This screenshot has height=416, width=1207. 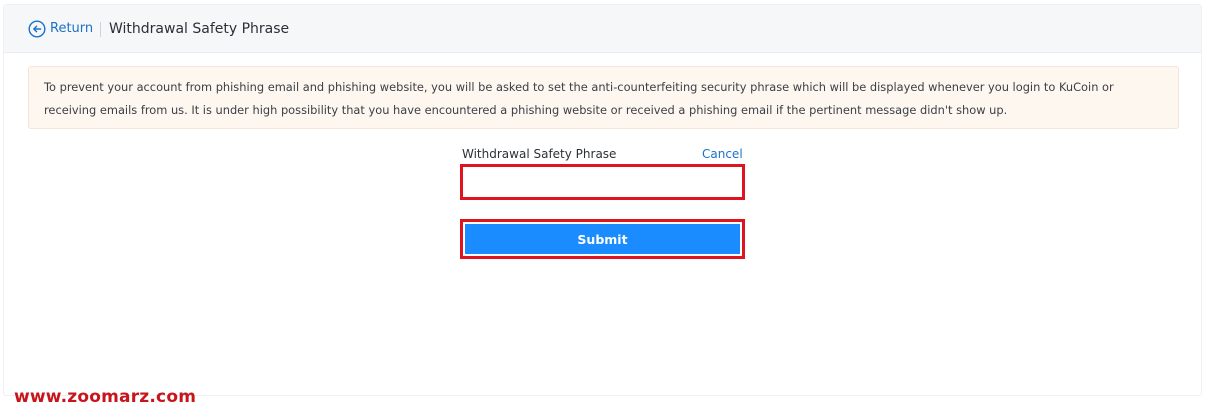 I want to click on submit-highlight-frame: Submit, so click(x=602, y=239).